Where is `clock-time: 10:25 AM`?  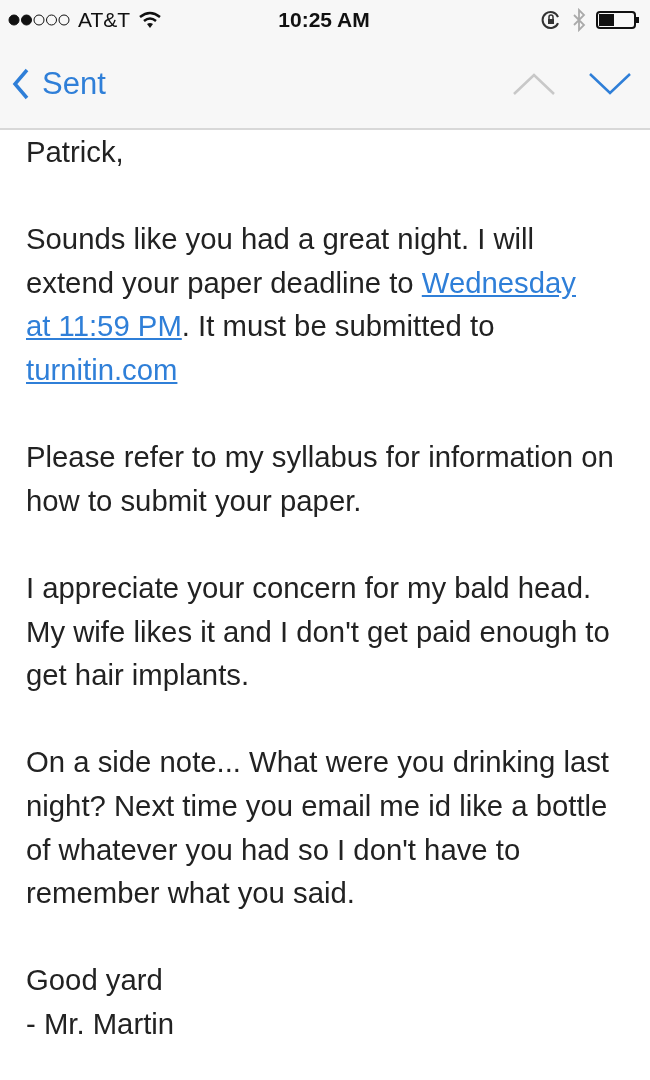 clock-time: 10:25 AM is located at coordinates (324, 20).